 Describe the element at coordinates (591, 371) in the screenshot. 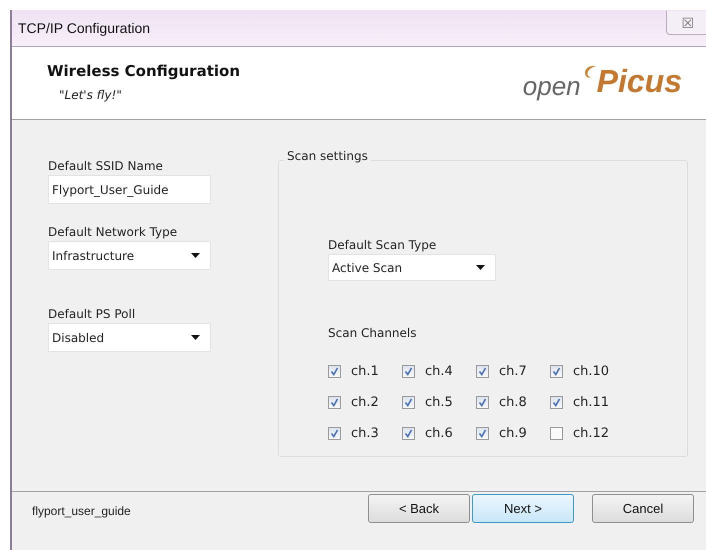

I see `checkbox-label: ch.10` at that location.